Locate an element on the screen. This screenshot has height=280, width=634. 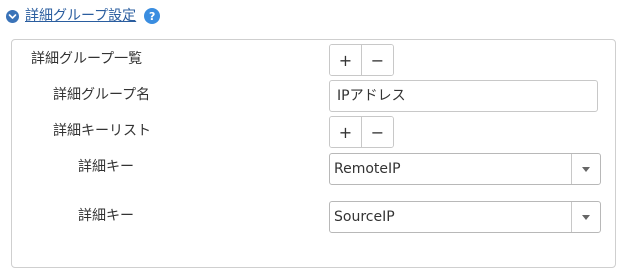
chevron-down-icon is located at coordinates (12, 16).